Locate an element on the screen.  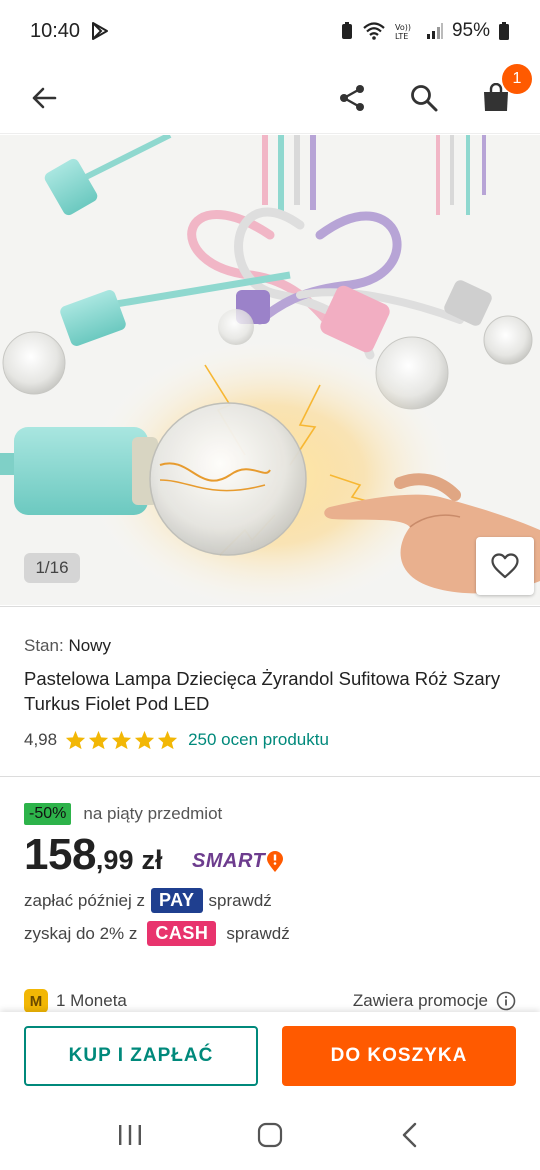
back-arrow-icon is located at coordinates (44, 97).